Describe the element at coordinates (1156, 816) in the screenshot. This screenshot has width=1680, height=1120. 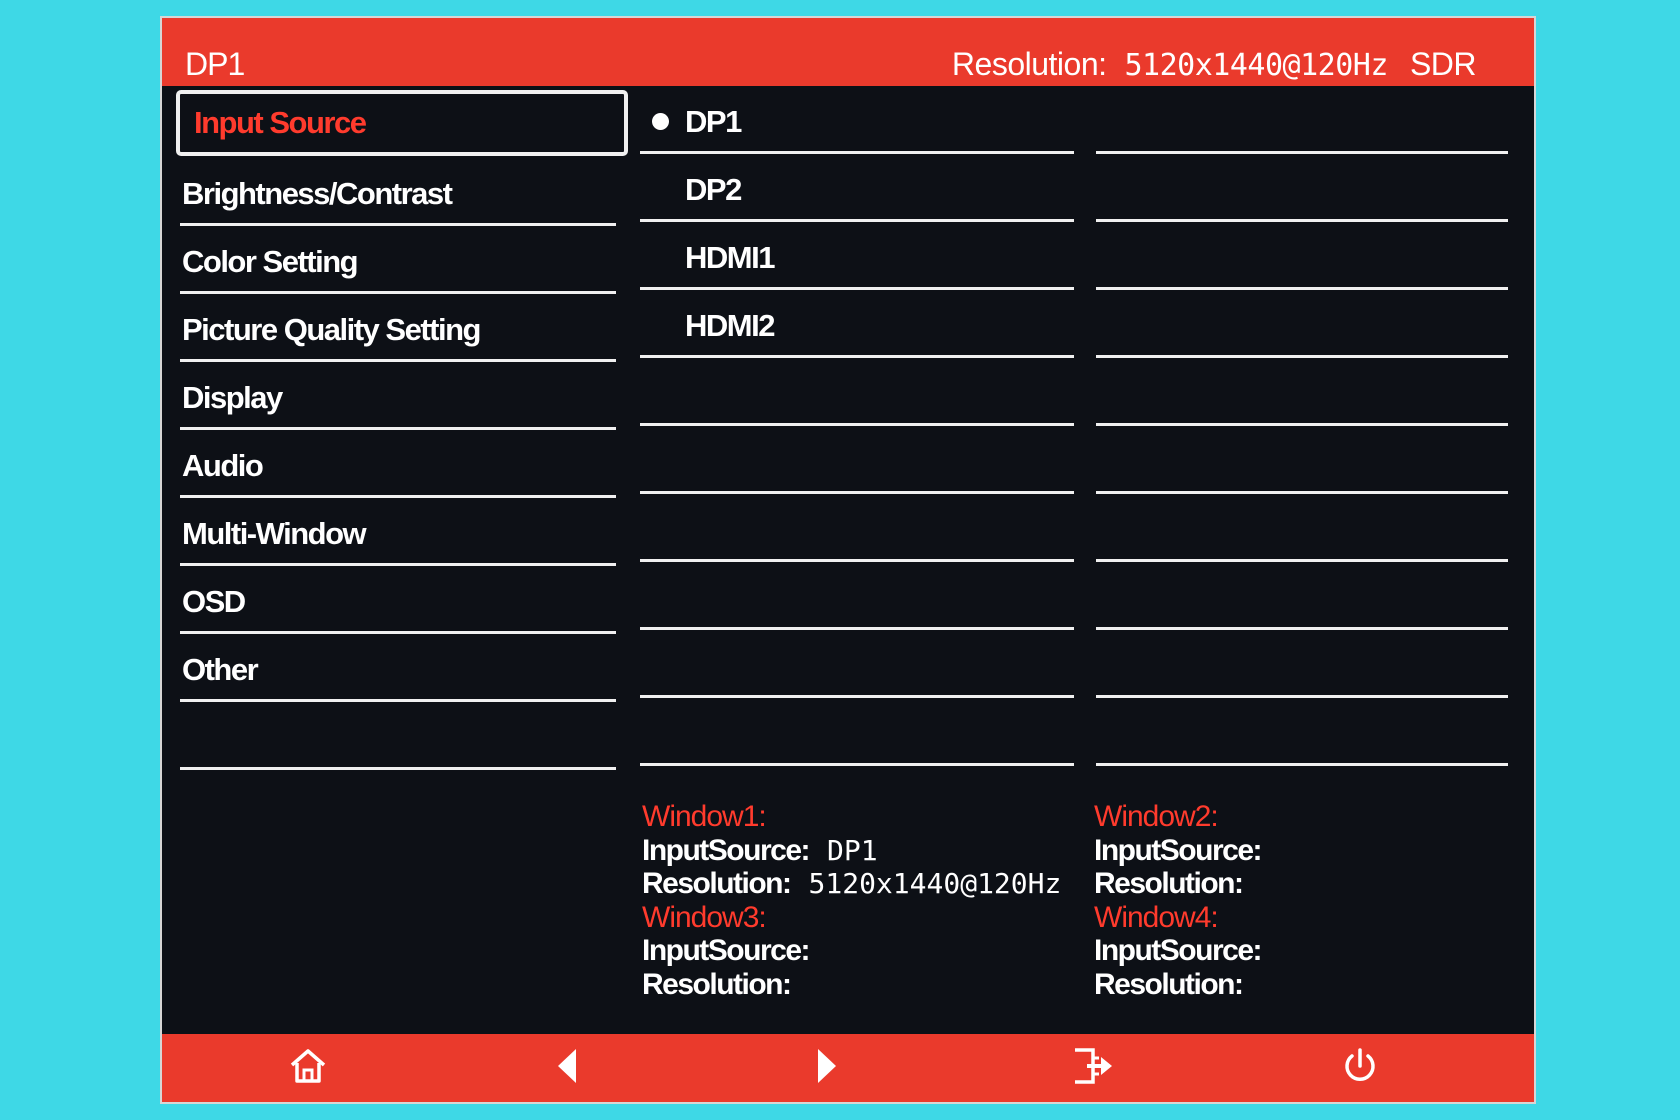
I see `window2-title: Window2:` at that location.